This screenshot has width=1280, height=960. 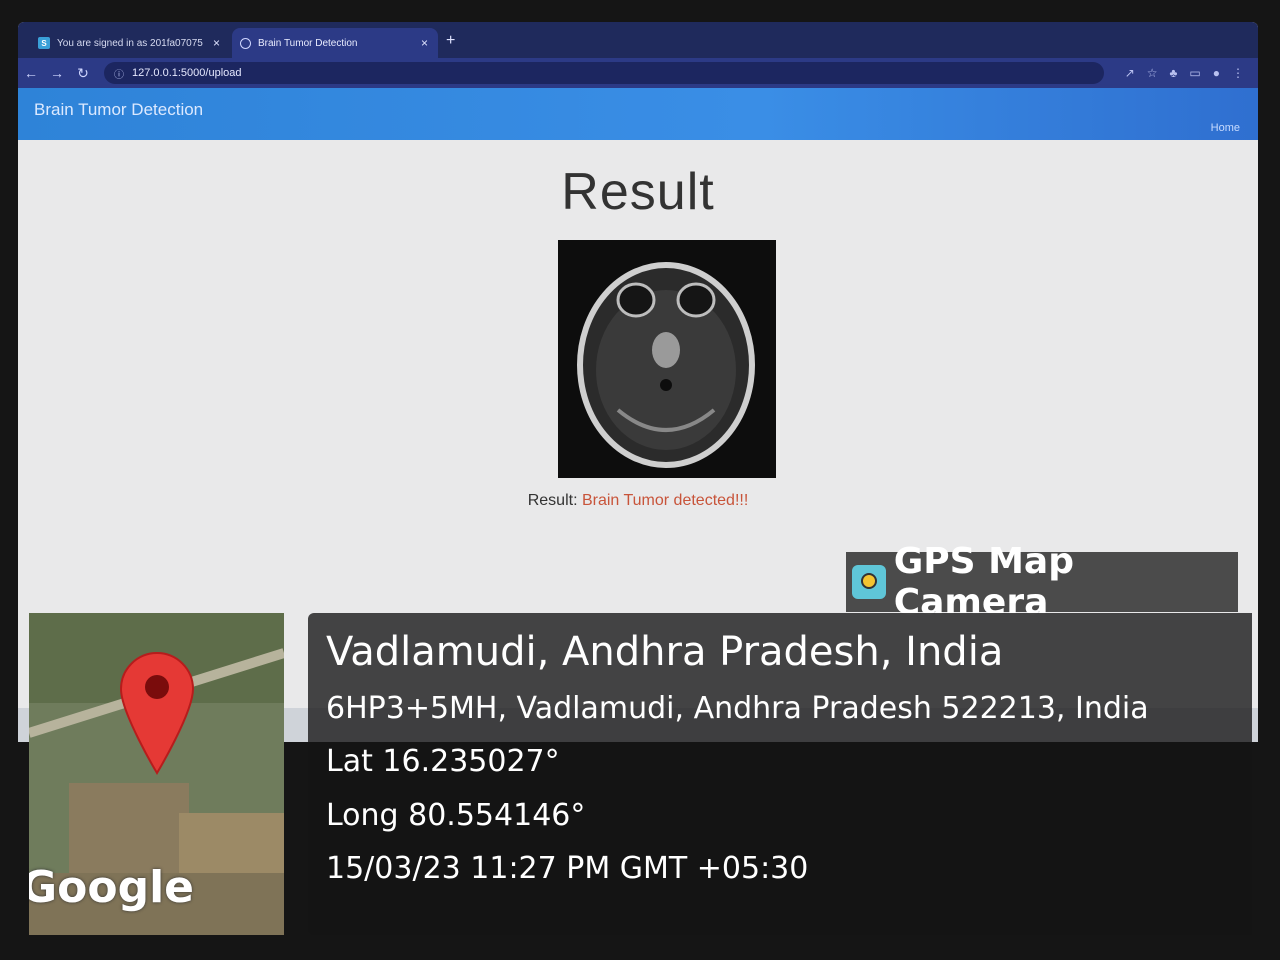 I want to click on map-thumbnail: Google, so click(x=156, y=774).